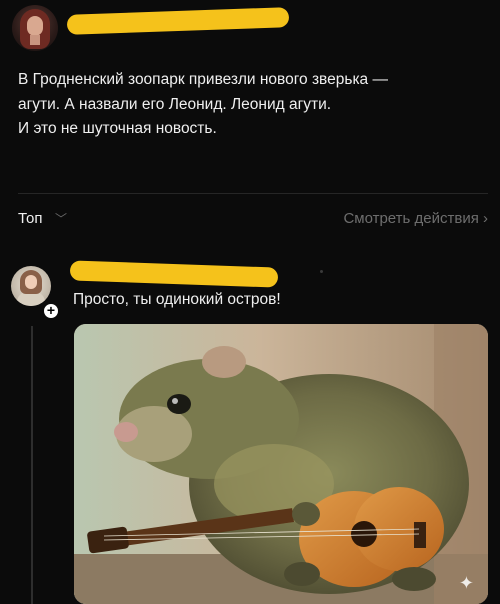  What do you see at coordinates (35, 28) in the screenshot?
I see `author-avatar` at bounding box center [35, 28].